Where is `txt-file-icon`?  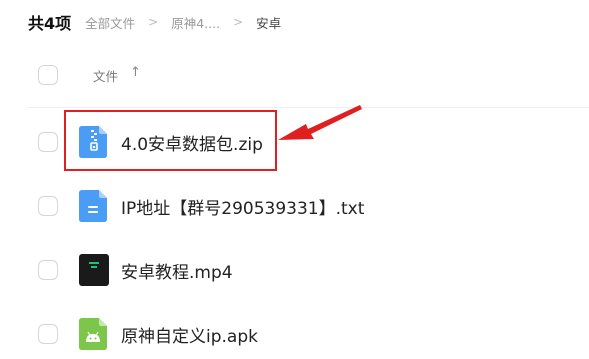 txt-file-icon is located at coordinates (93, 206).